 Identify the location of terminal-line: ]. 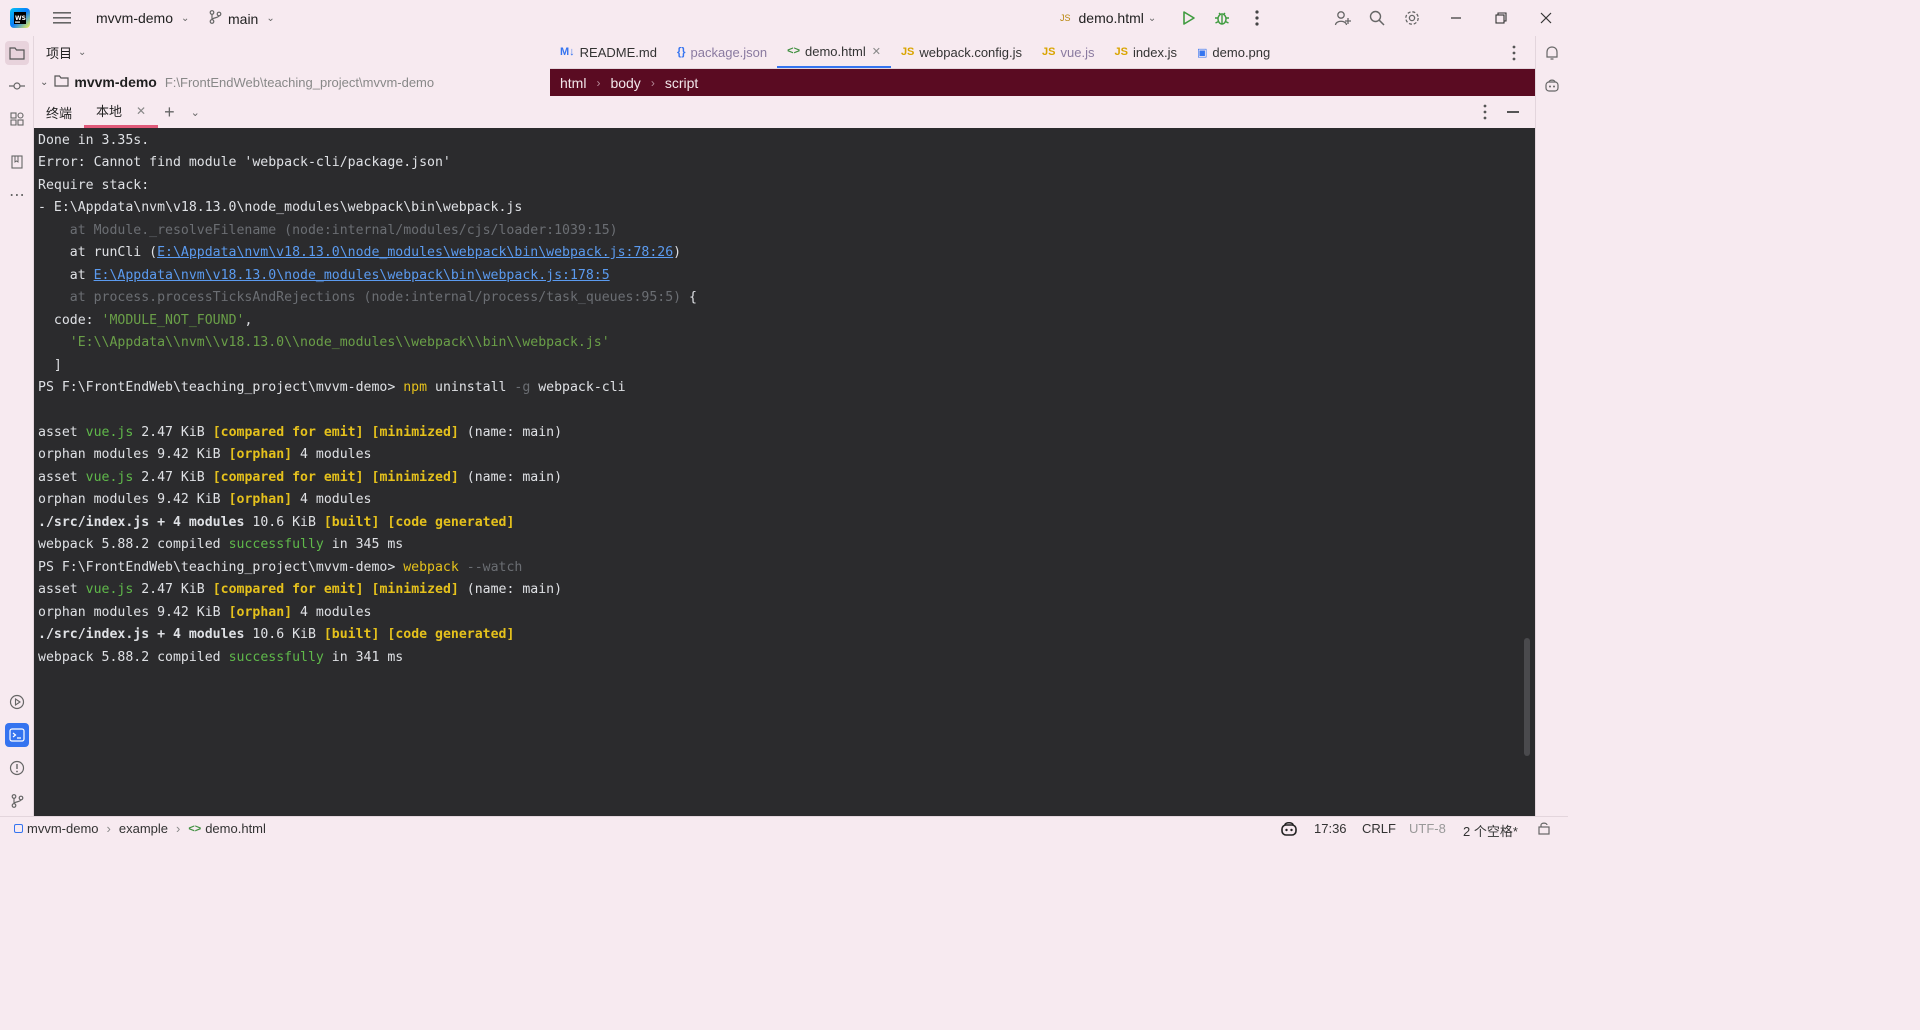
(50, 365).